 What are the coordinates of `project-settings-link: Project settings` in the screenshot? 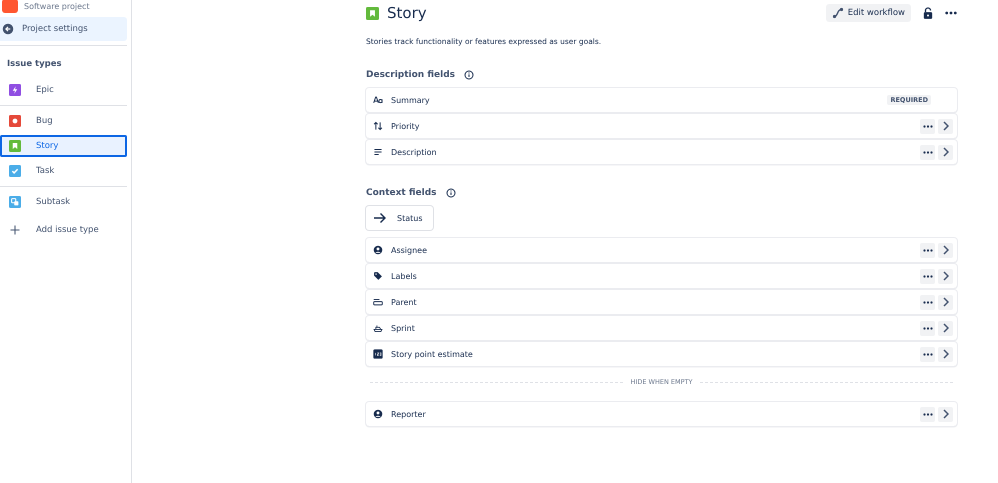 It's located at (63, 29).